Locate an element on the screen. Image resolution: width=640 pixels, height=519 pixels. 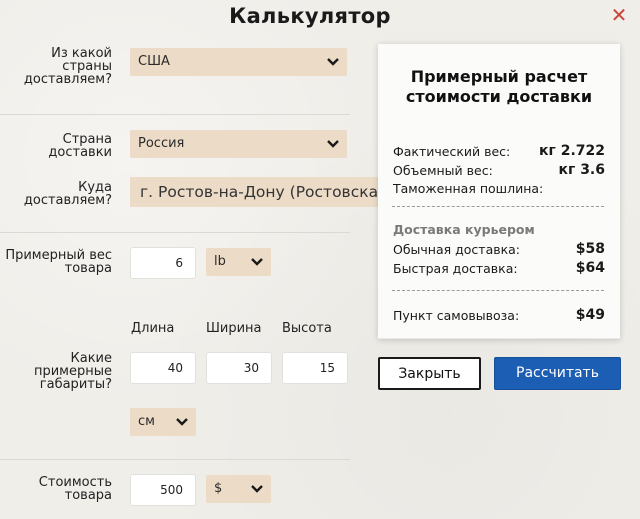
width-input: 30 is located at coordinates (239, 368).